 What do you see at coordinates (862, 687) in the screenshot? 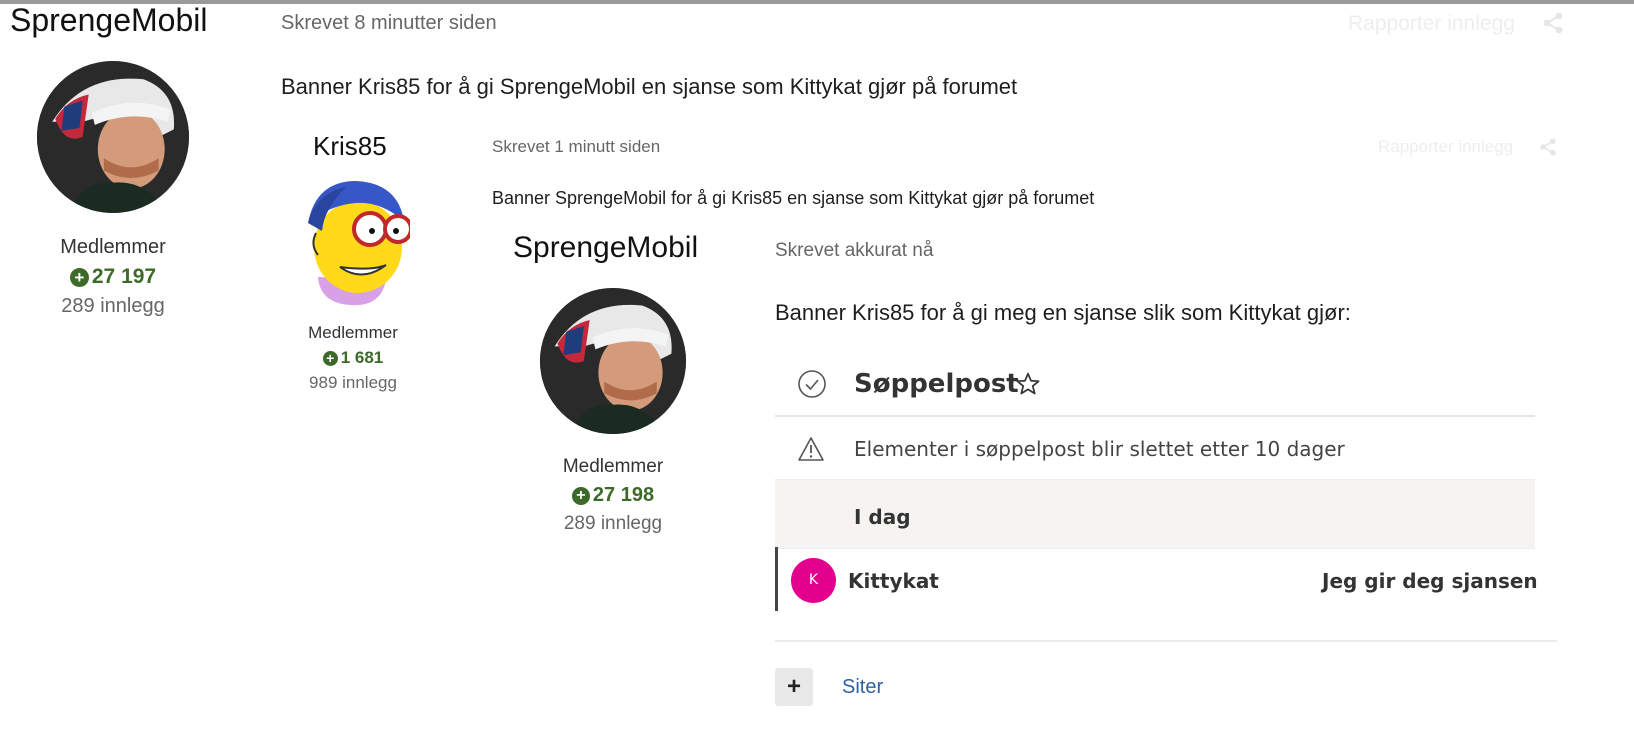
I see `quote-link: Siter` at bounding box center [862, 687].